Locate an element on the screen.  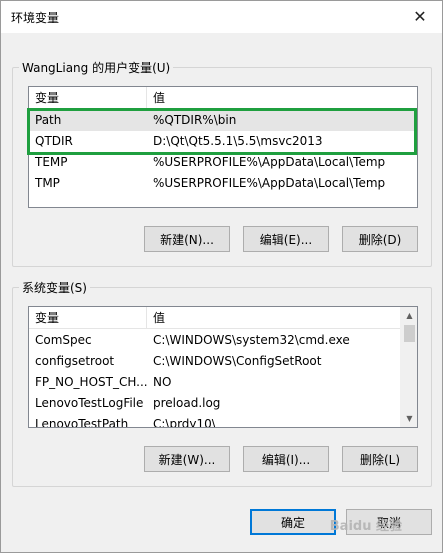
variable-name: LenovoTestPath is located at coordinates (82, 422).